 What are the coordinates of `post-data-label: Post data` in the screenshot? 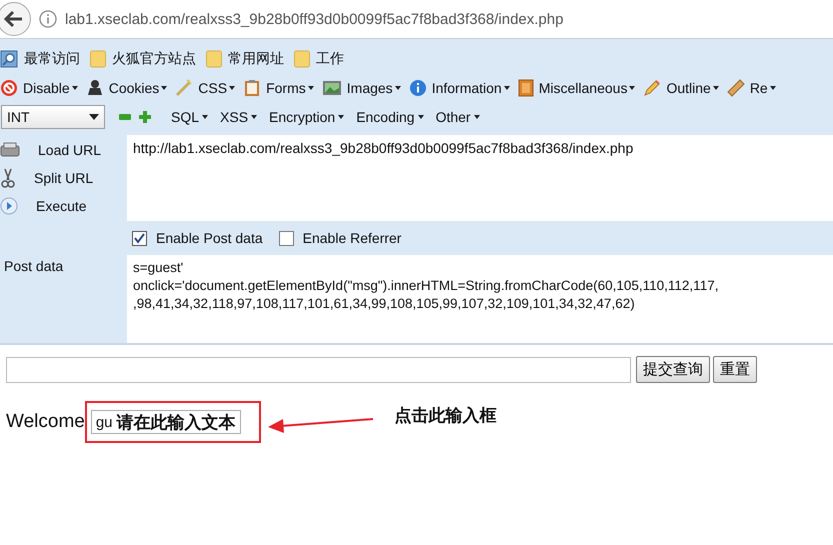 It's located at (33, 266).